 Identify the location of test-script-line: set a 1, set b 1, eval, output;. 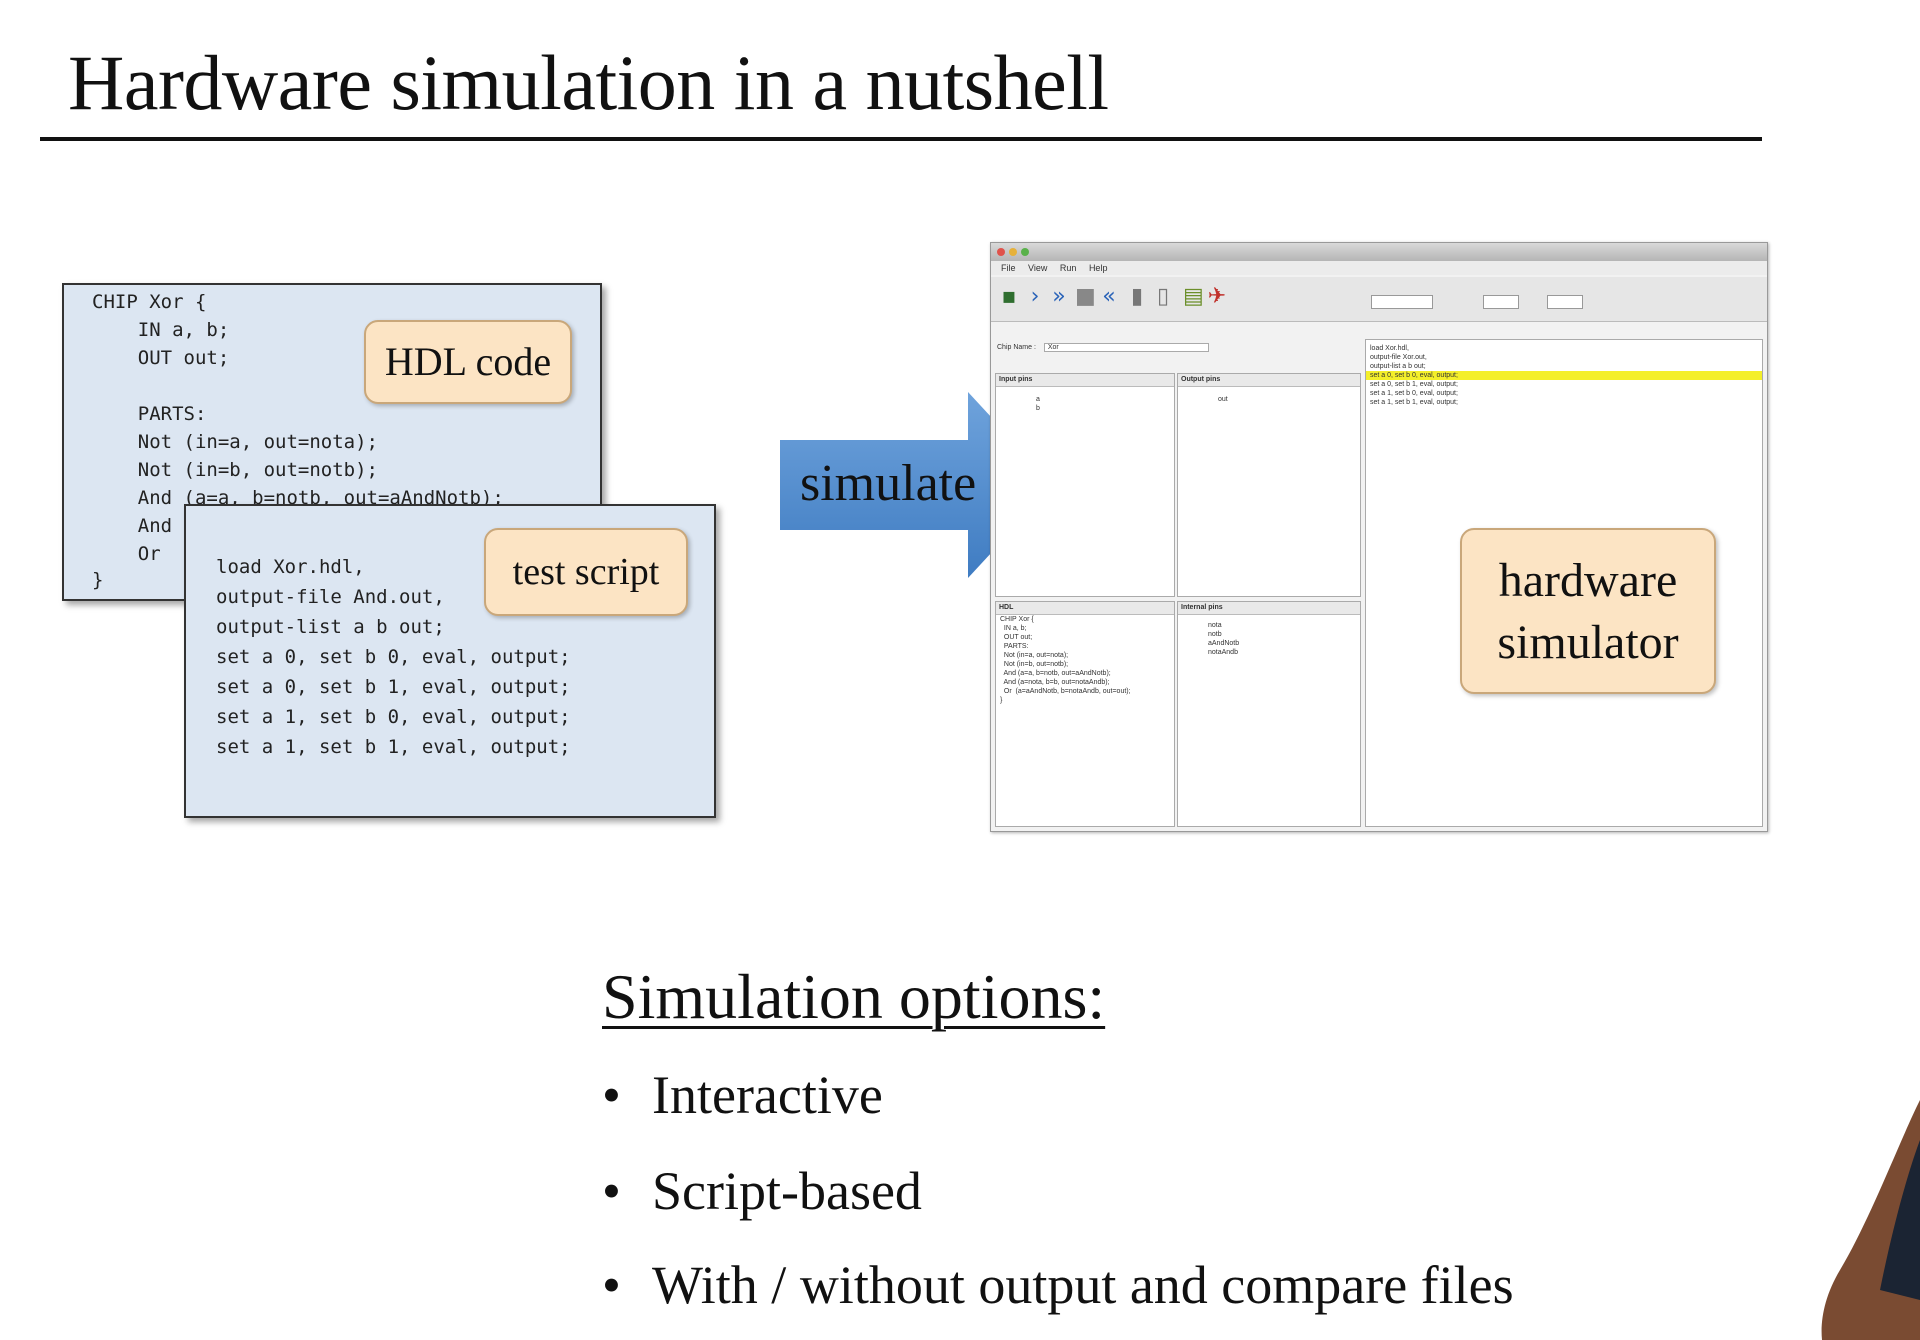
(393, 747).